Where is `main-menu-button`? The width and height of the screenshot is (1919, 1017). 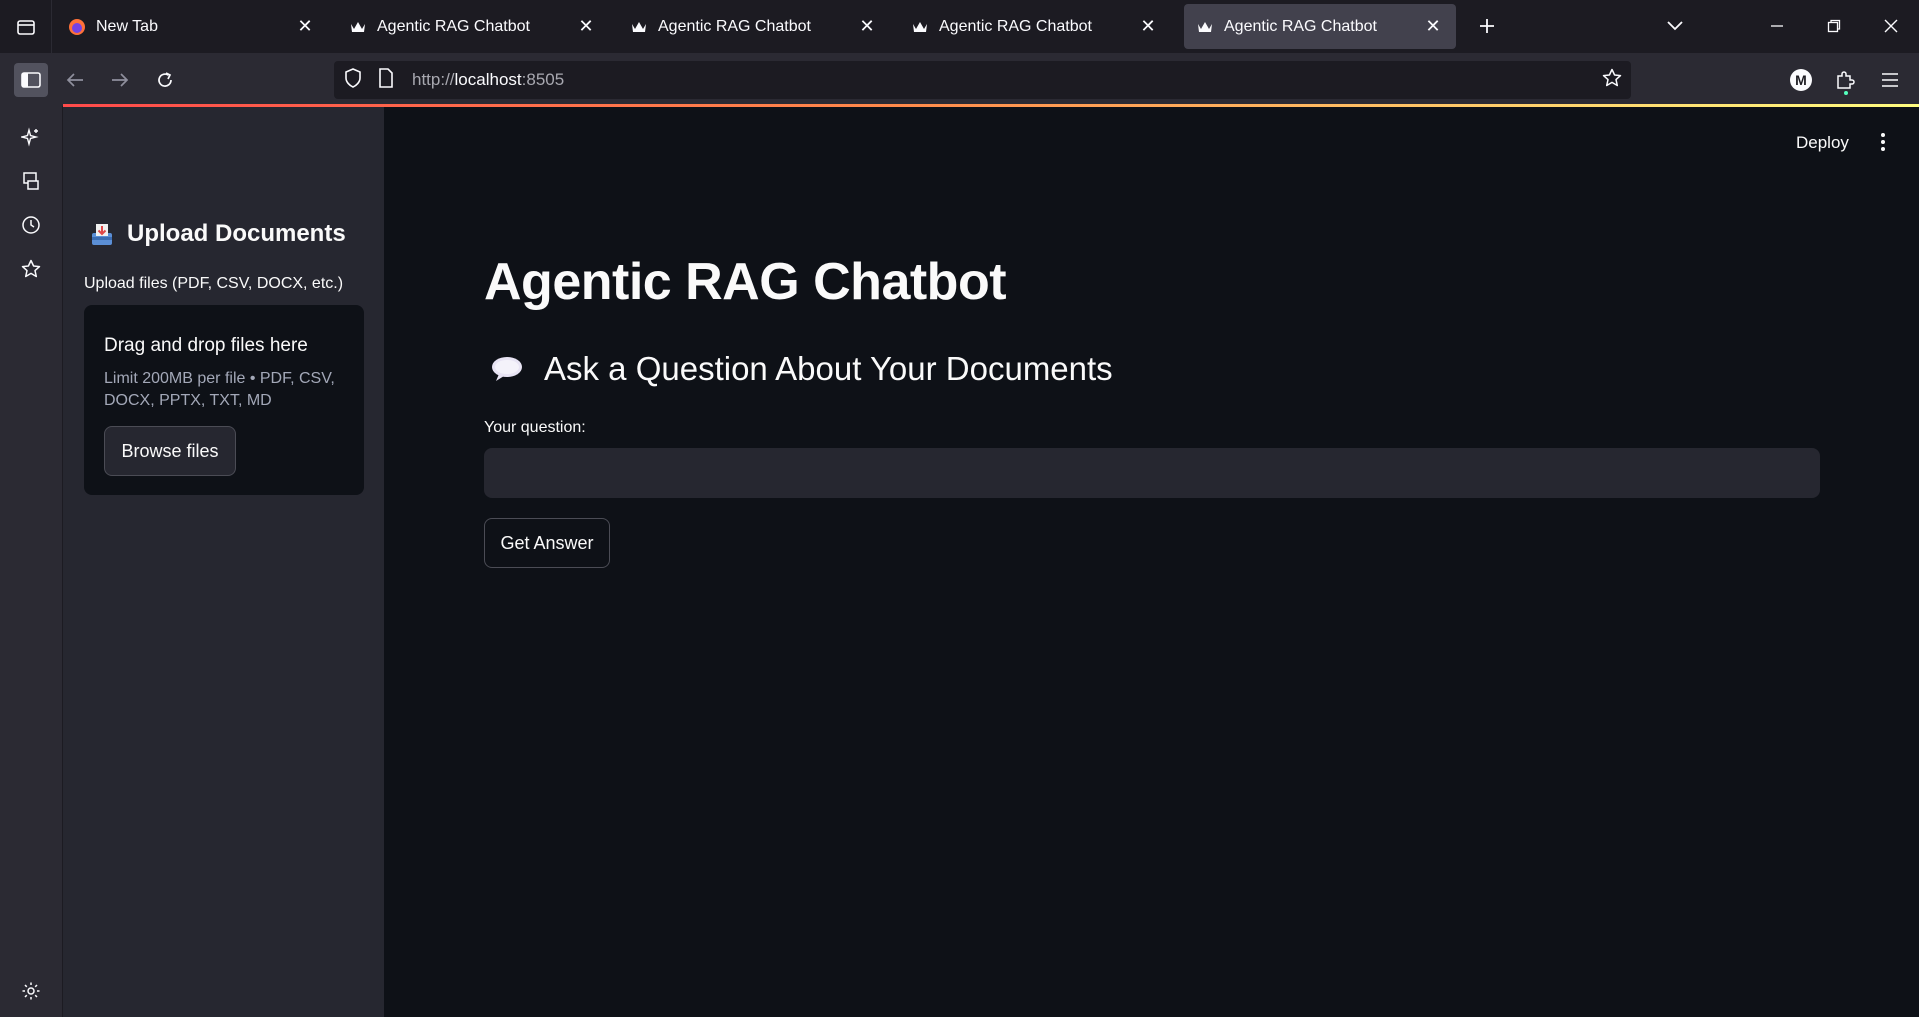 main-menu-button is located at coordinates (1883, 142).